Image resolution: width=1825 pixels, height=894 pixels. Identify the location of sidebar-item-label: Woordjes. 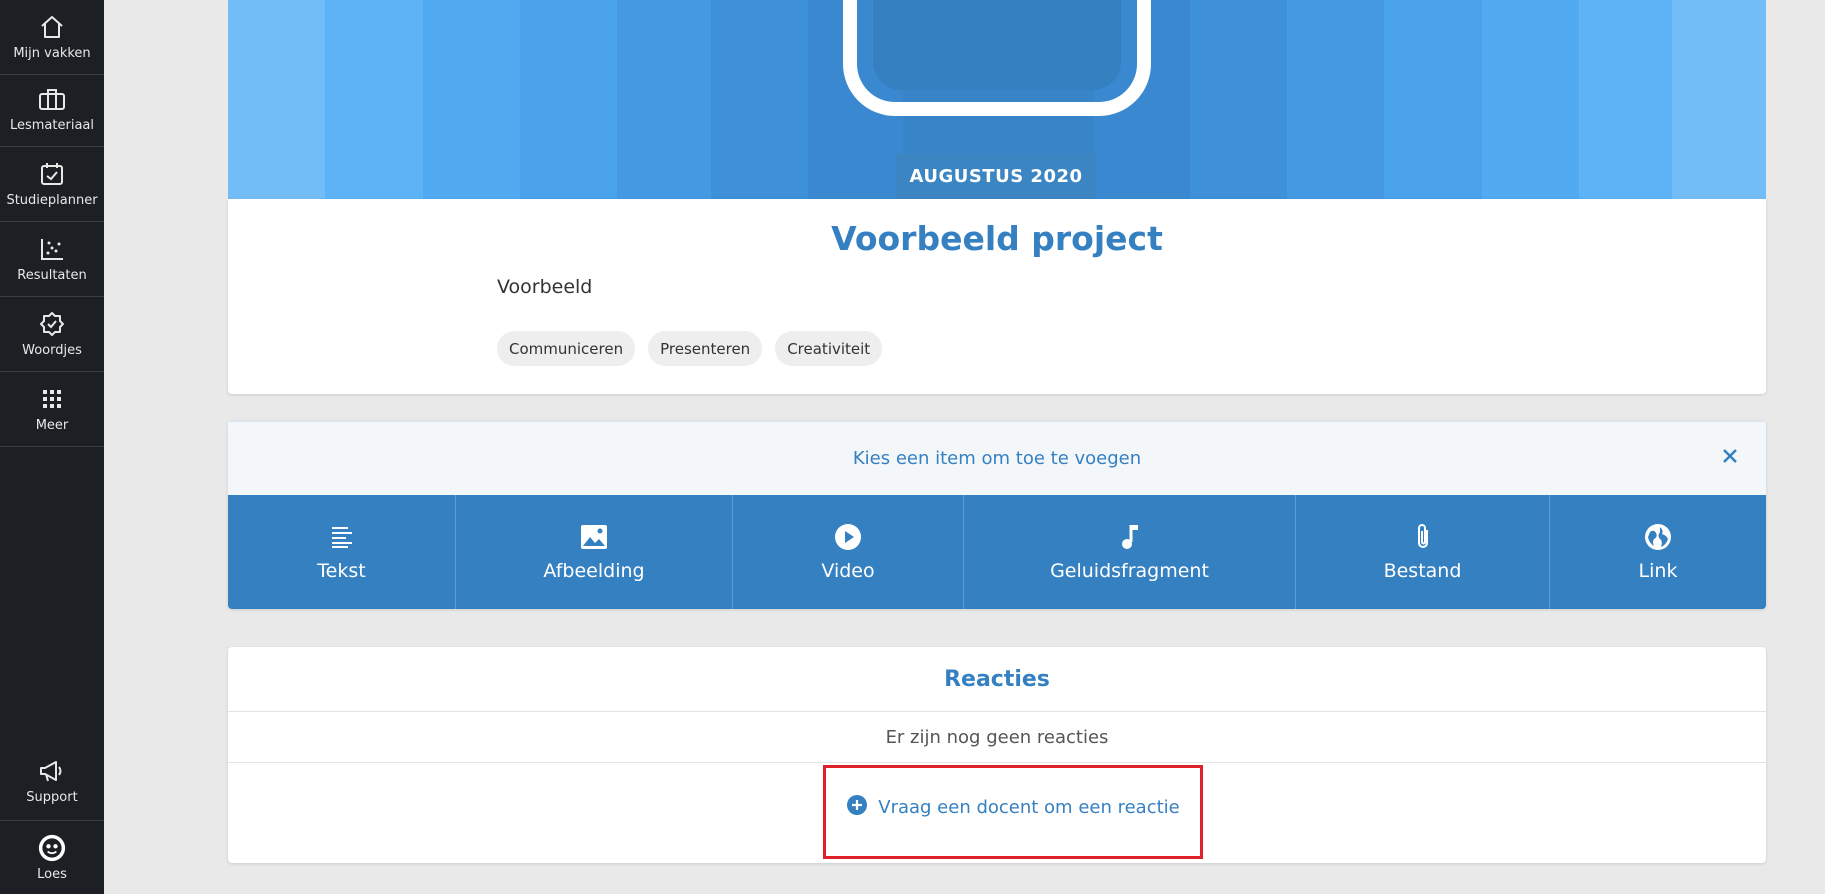
(52, 350).